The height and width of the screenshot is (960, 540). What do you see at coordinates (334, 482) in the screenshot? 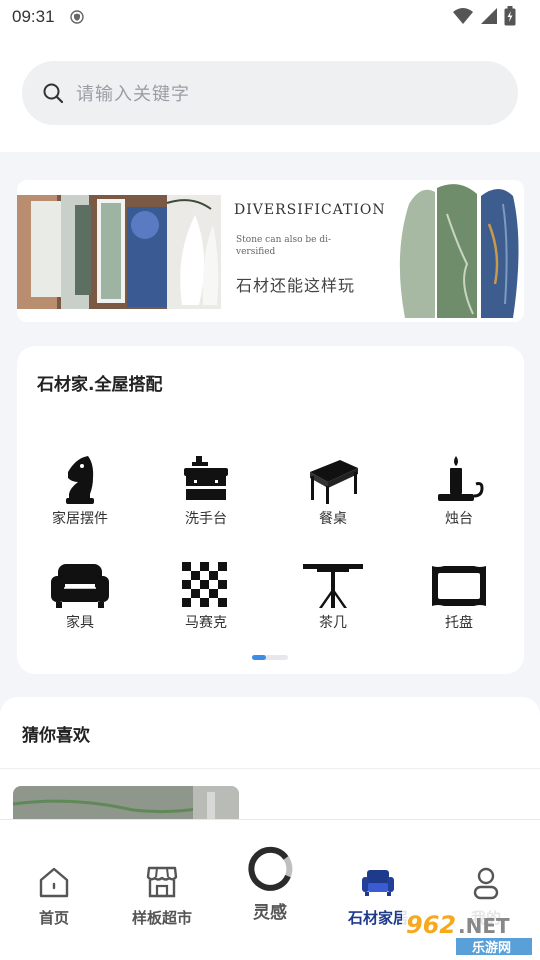
I see `dining-table-icon` at bounding box center [334, 482].